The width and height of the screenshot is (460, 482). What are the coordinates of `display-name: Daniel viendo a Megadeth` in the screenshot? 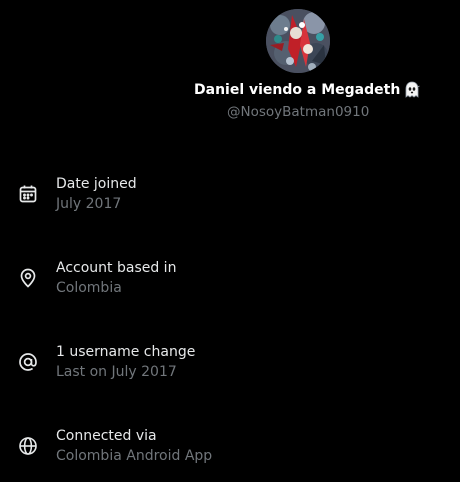 It's located at (307, 90).